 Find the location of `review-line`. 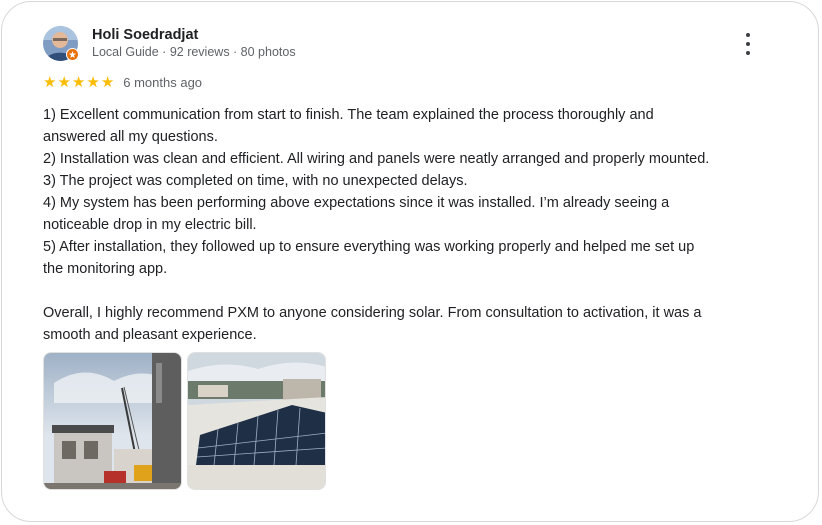

review-line is located at coordinates (413, 291).